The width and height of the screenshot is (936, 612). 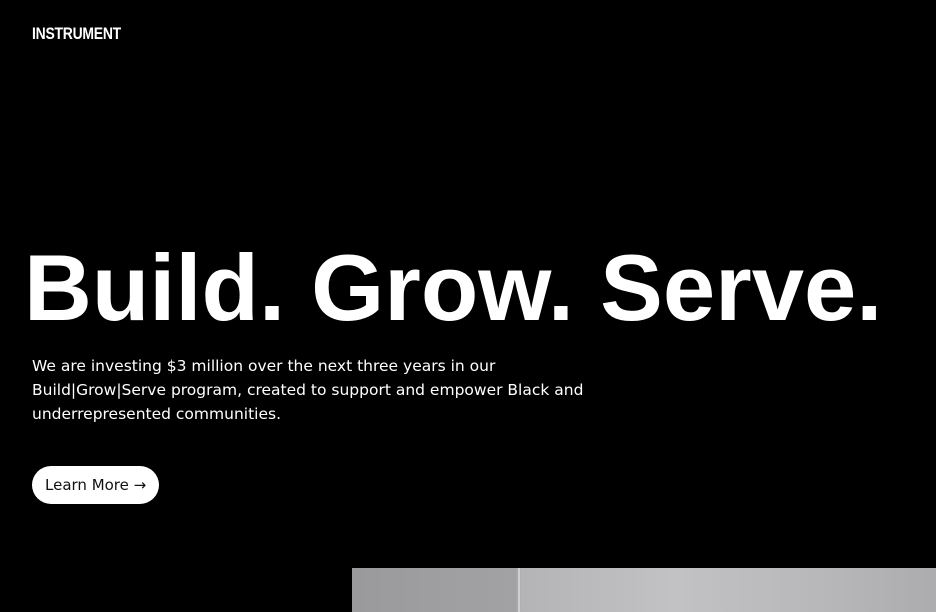 I want to click on logo-link: INSTRUMENT, so click(x=76, y=34).